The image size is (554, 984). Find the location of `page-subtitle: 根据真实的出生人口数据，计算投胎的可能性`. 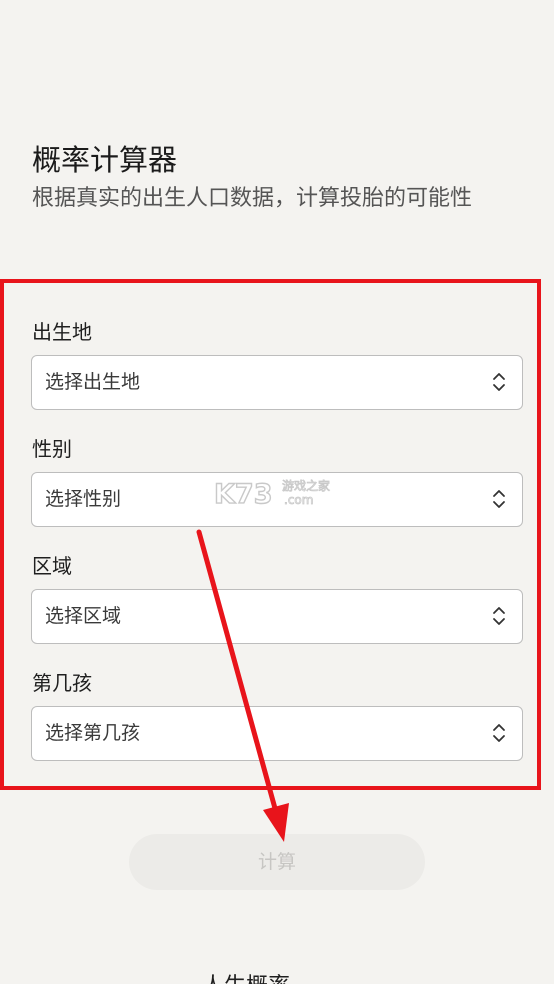

page-subtitle: 根据真实的出生人口数据，计算投胎的可能性 is located at coordinates (252, 198).